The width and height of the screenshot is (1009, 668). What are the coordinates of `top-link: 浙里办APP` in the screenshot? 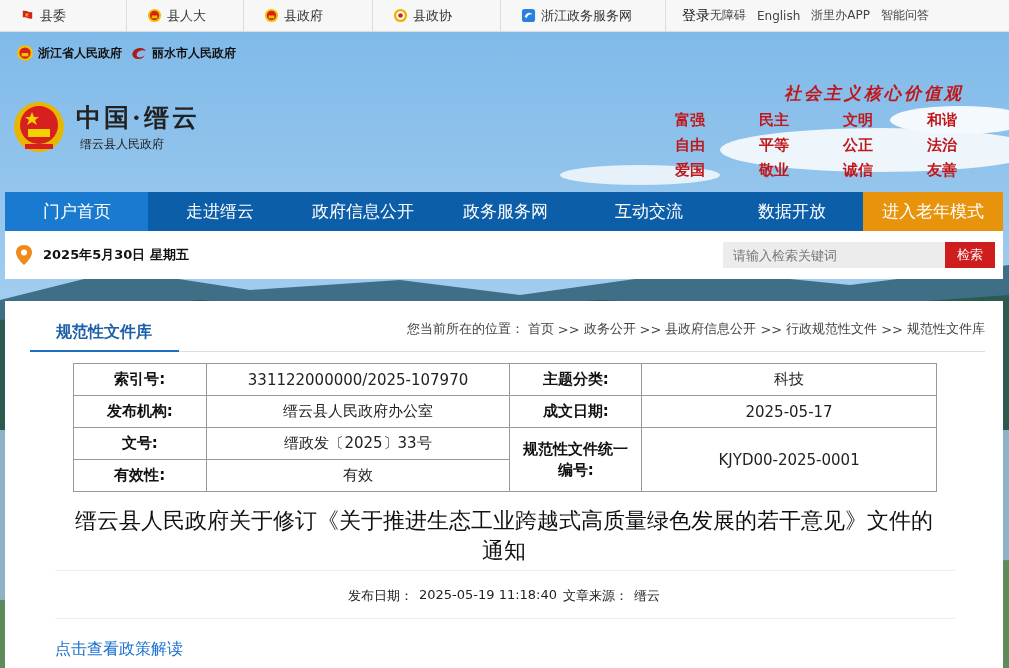 It's located at (840, 15).